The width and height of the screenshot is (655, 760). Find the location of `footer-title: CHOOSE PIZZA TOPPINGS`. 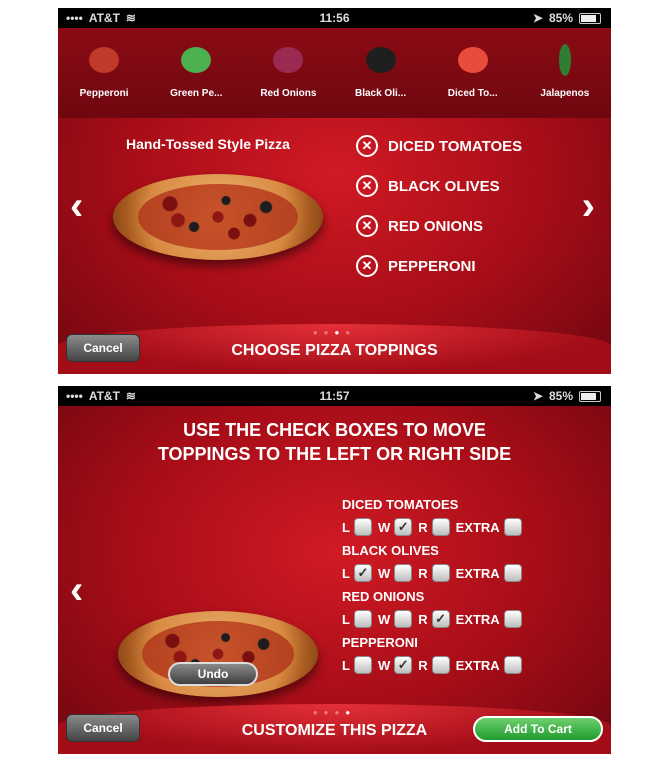

footer-title: CHOOSE PIZZA TOPPINGS is located at coordinates (334, 350).